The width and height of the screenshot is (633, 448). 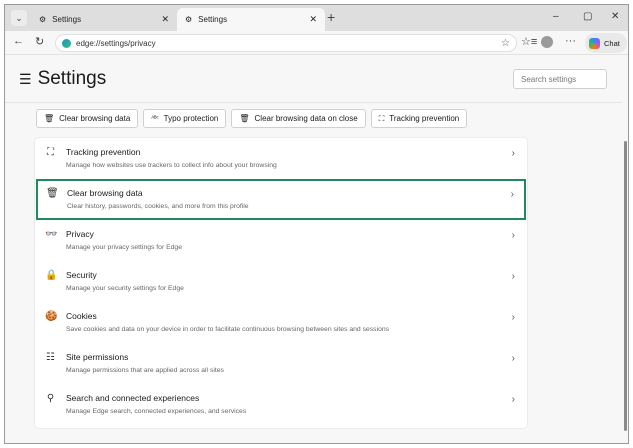 I want to click on lock-icon: 🔒, so click(x=51, y=275).